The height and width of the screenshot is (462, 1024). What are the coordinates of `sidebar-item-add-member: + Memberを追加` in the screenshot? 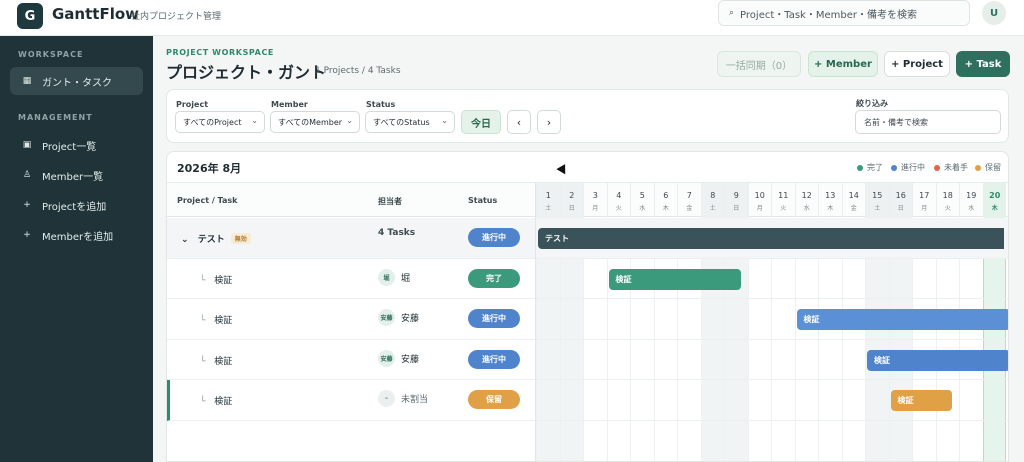 It's located at (76, 235).